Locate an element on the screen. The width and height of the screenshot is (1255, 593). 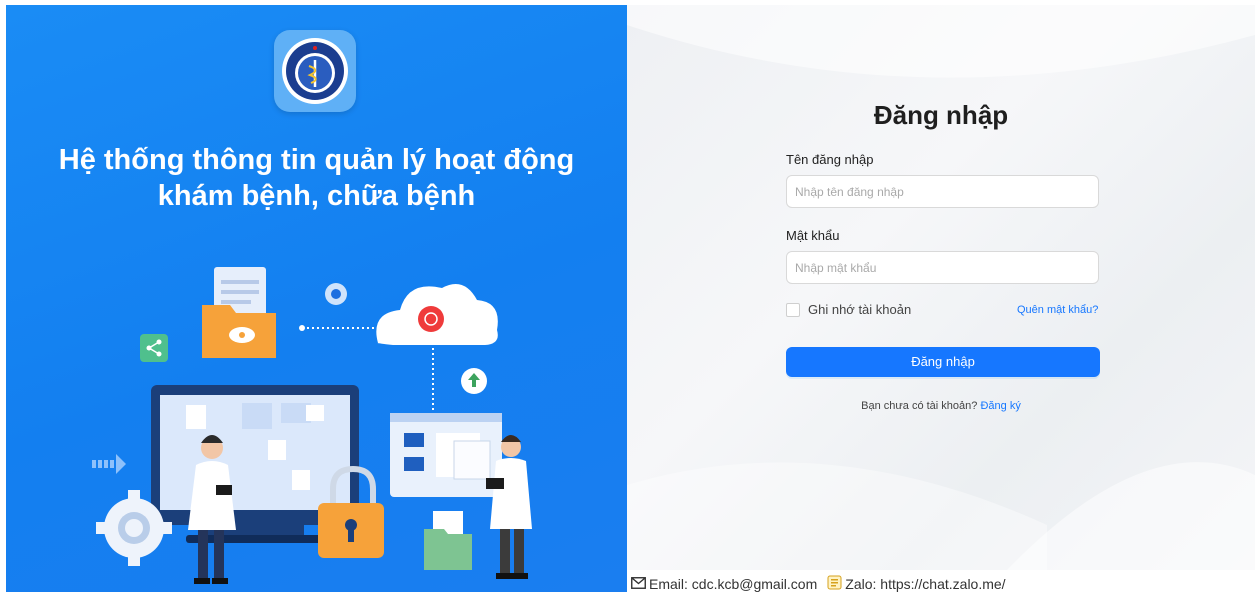
footer-zalo: Zalo: https://chat.zalo.me/ is located at coordinates (925, 584).